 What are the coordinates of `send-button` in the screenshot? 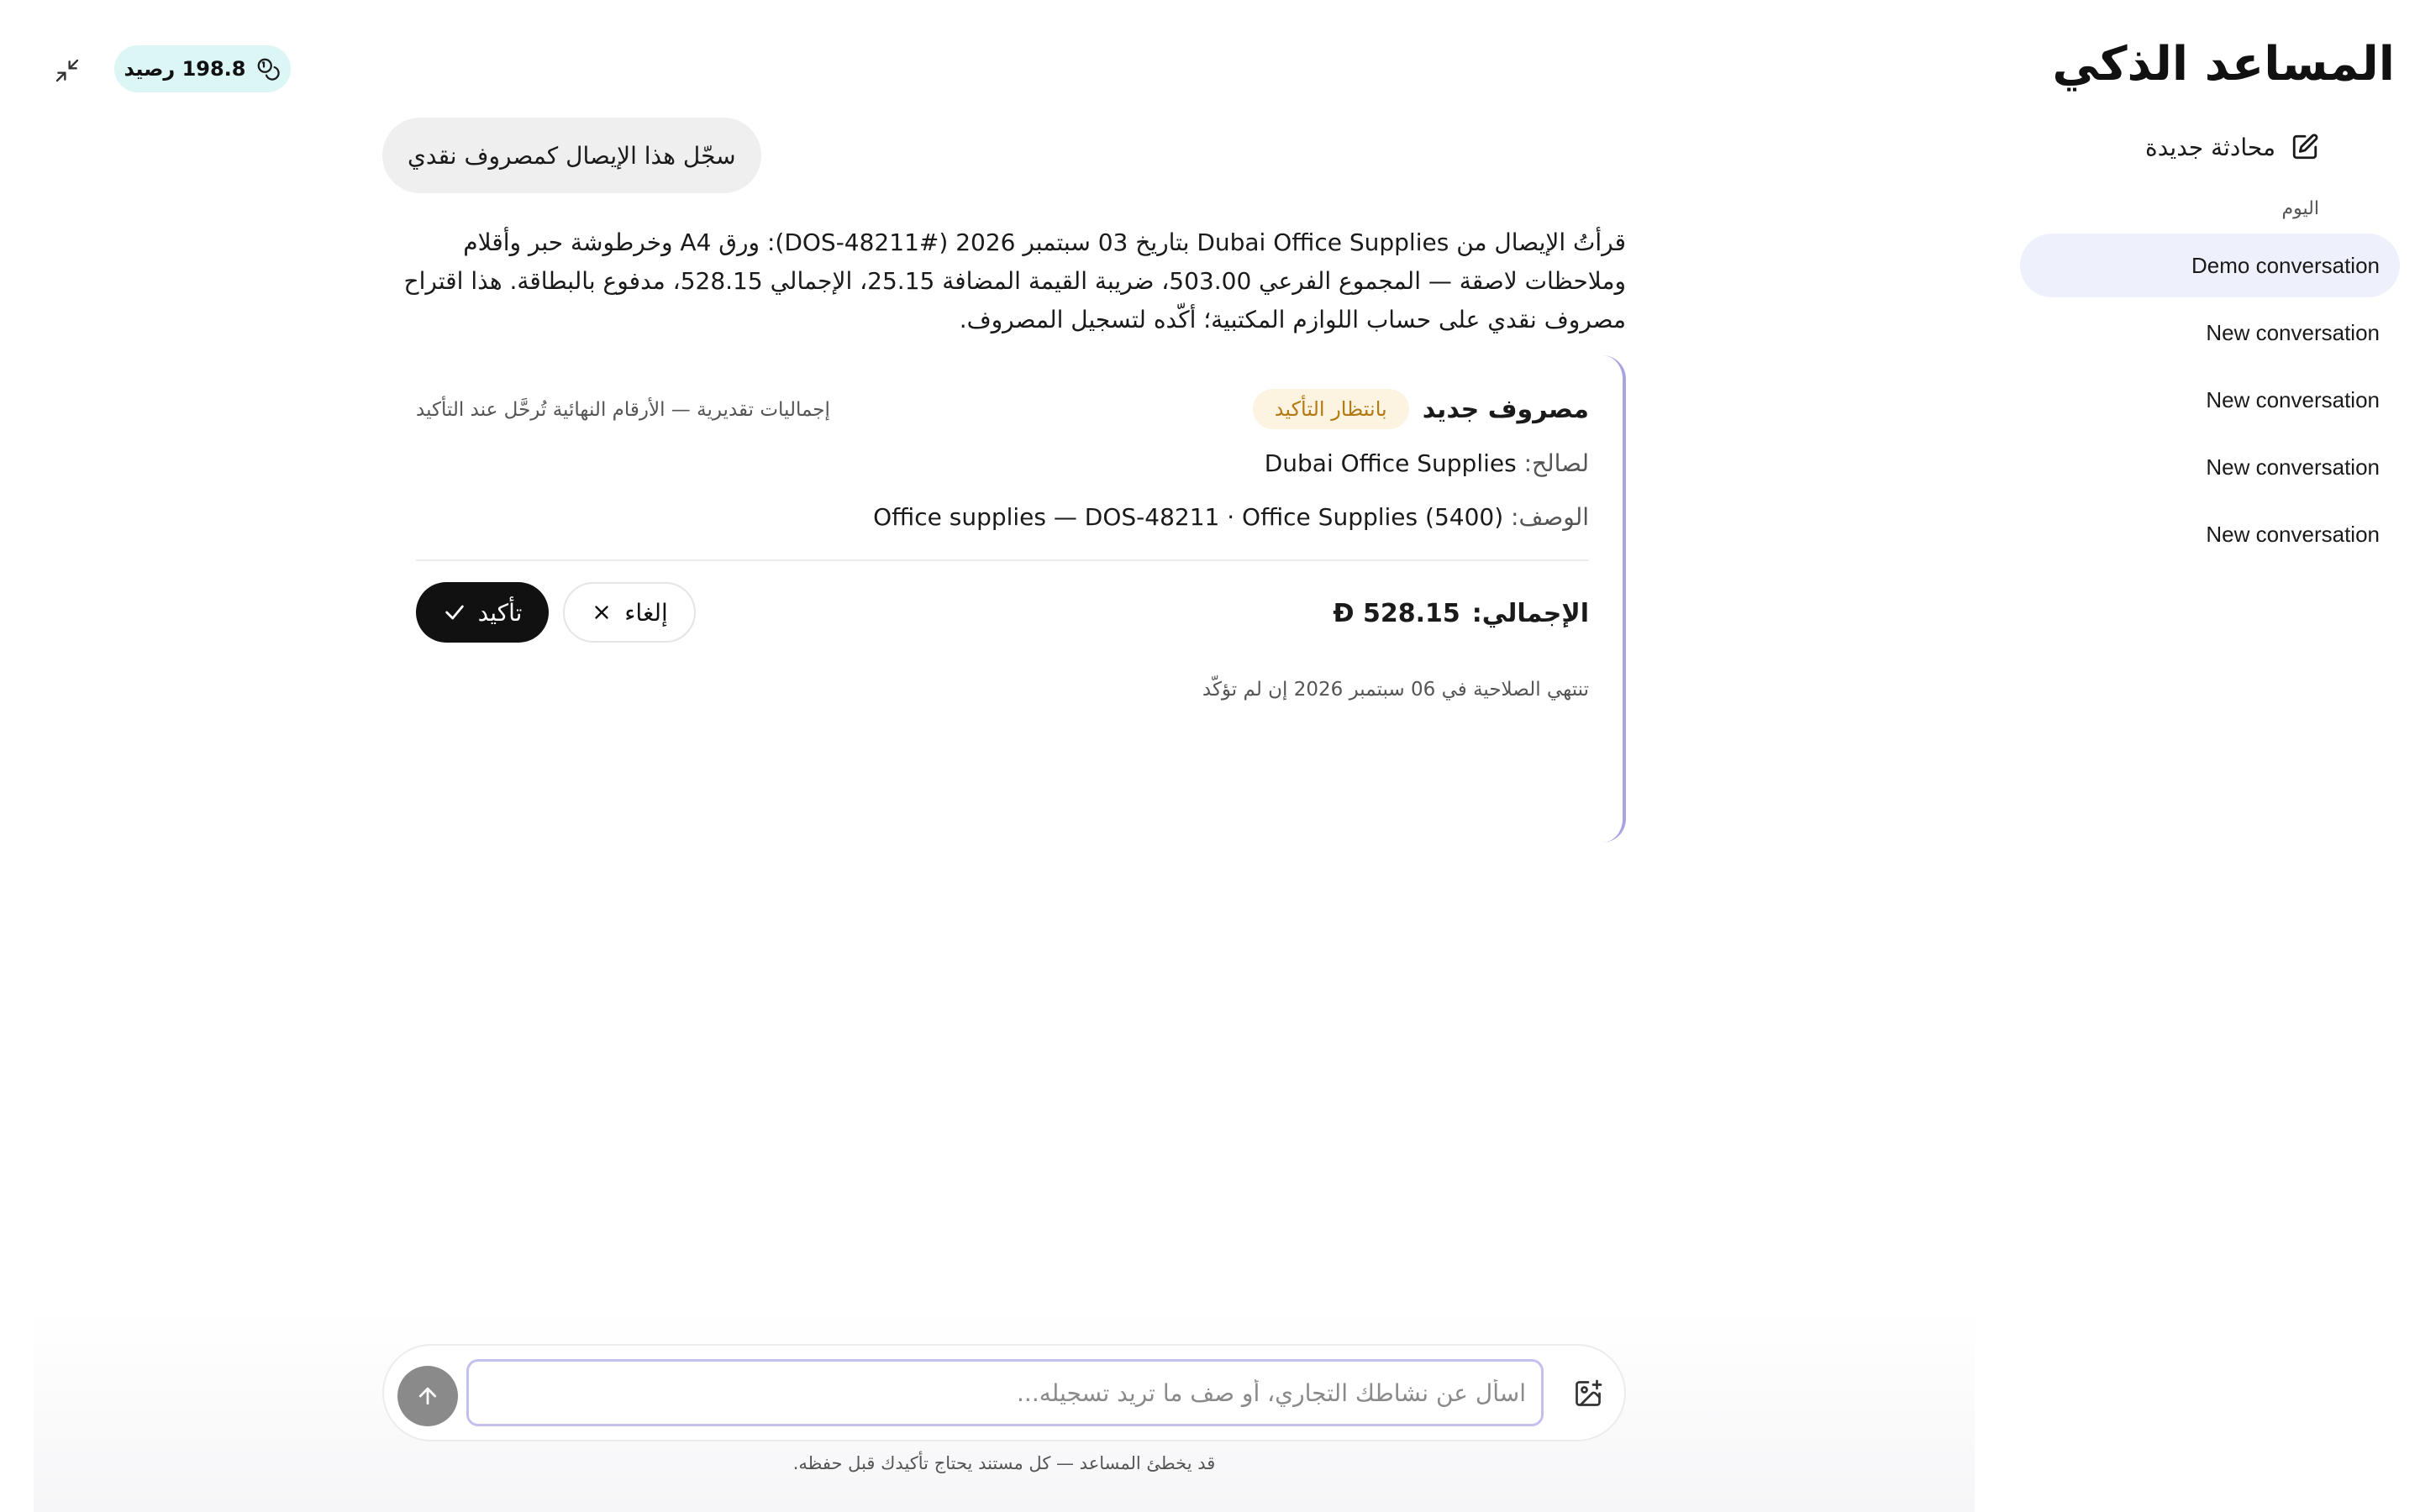 It's located at (428, 1396).